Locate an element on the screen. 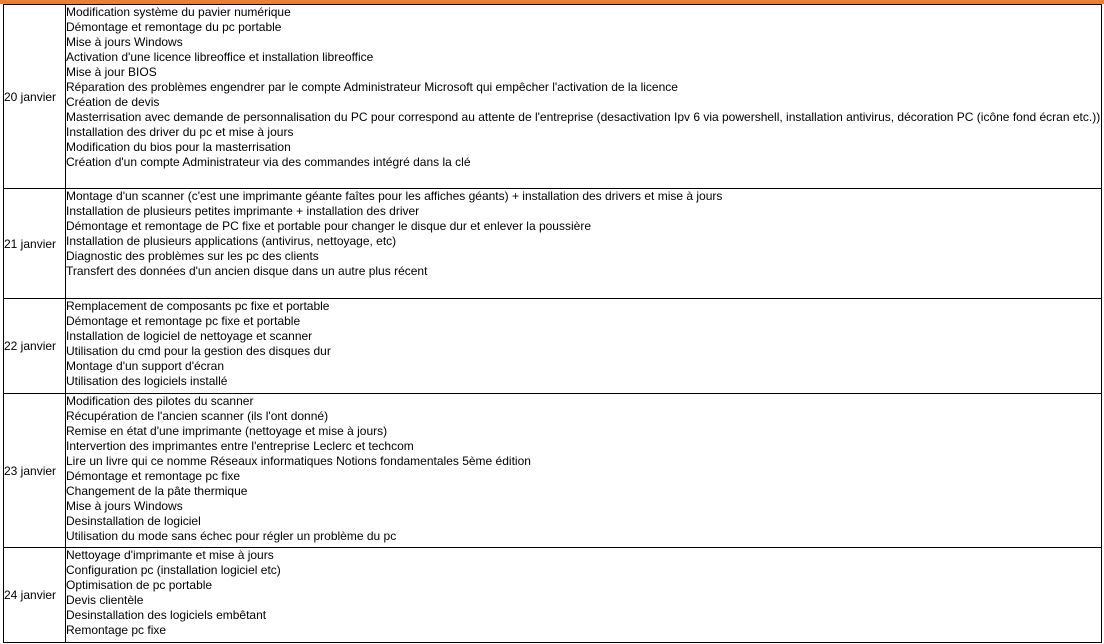  task-item: Desinstallation de logiciel is located at coordinates (133, 521).